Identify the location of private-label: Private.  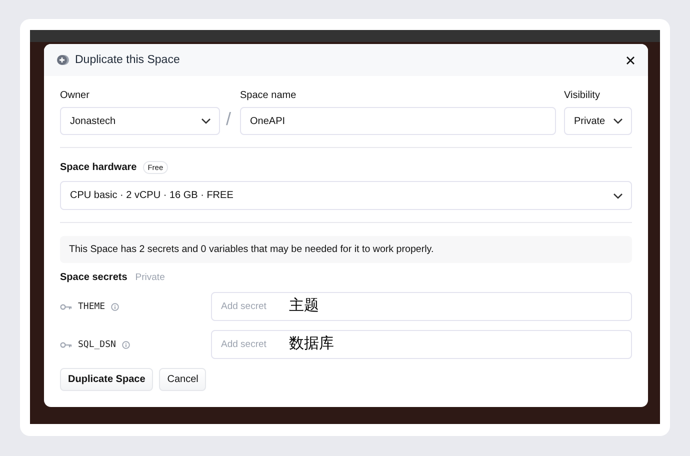
(150, 277).